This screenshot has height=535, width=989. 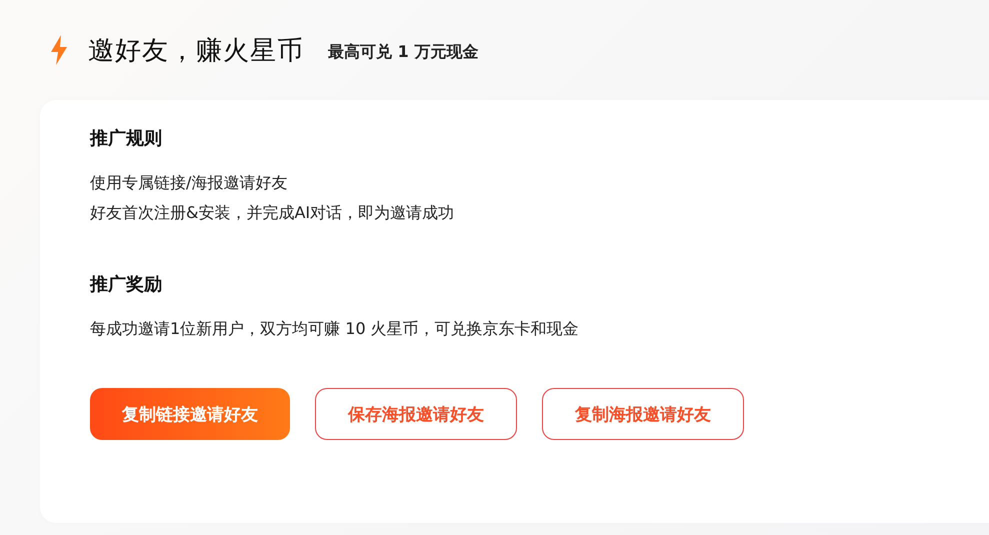 I want to click on rule-text: 使用专属链接/海报邀请好友, so click(x=189, y=183).